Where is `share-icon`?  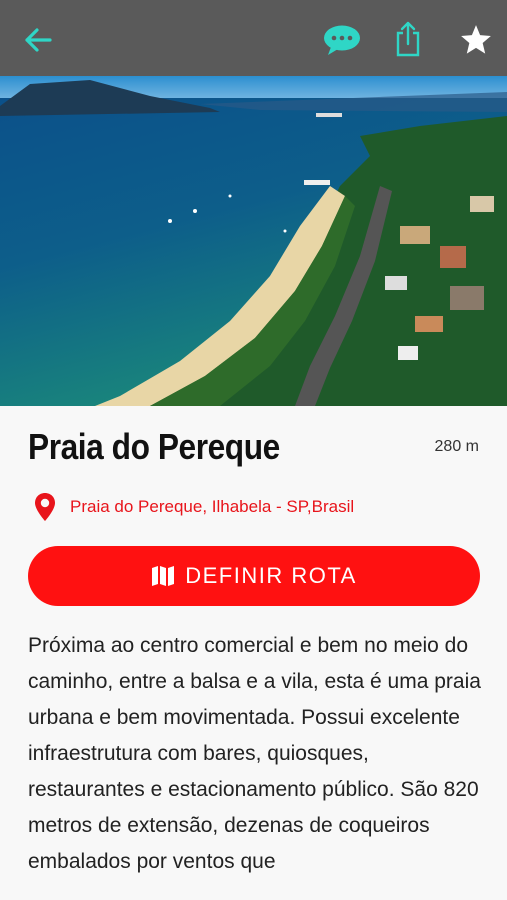 share-icon is located at coordinates (408, 39).